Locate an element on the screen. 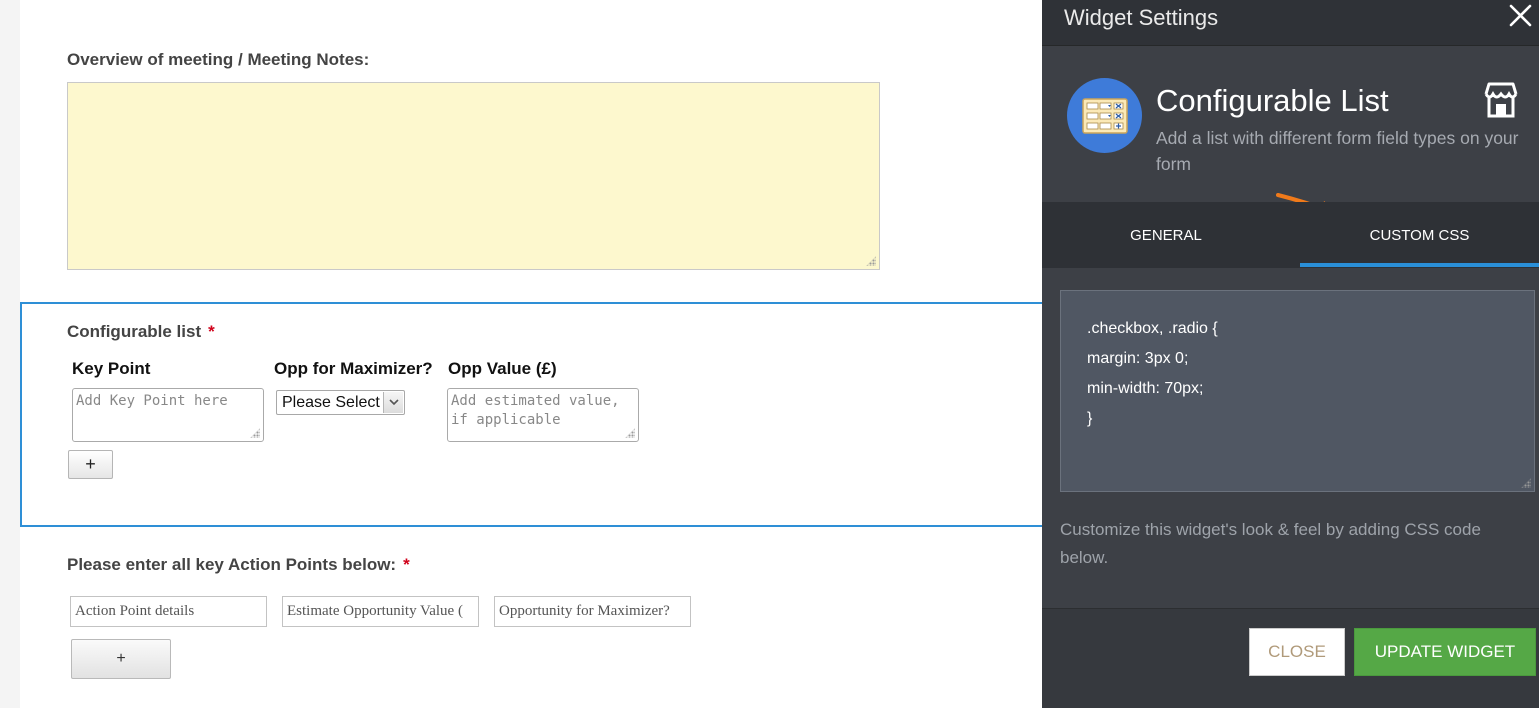 The height and width of the screenshot is (708, 1539). opp-maximizer-select: Please Select is located at coordinates (340, 402).